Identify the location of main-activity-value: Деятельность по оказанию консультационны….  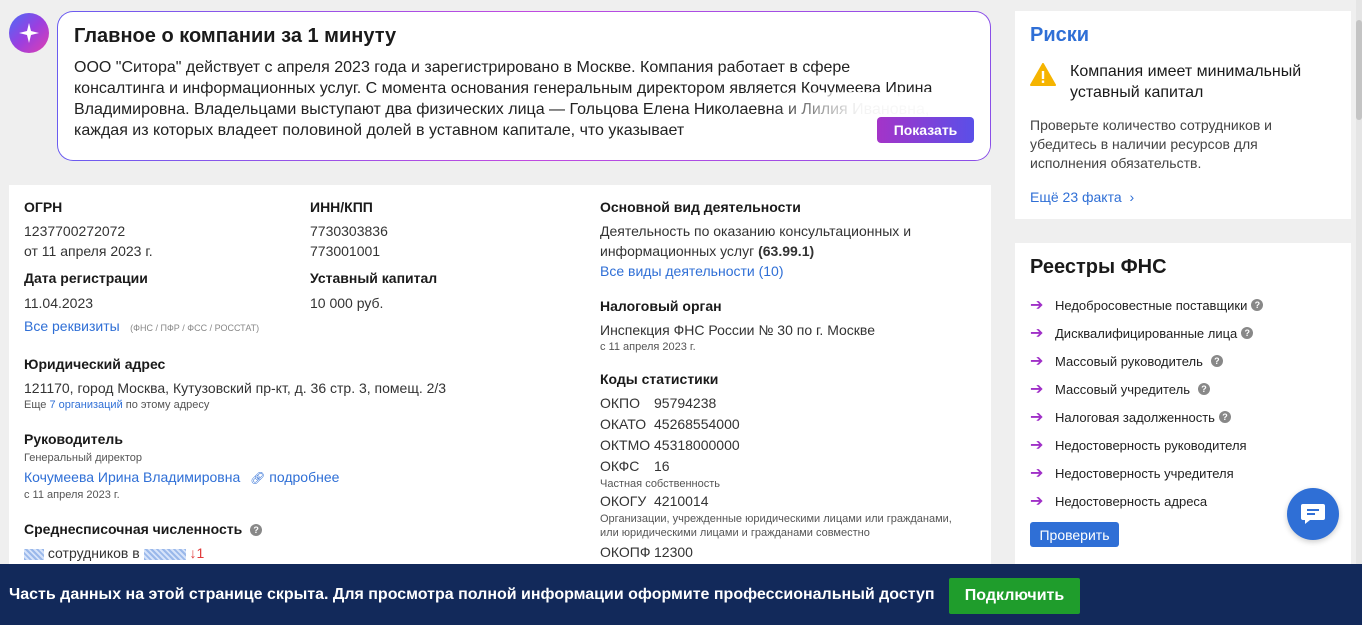
(765, 241).